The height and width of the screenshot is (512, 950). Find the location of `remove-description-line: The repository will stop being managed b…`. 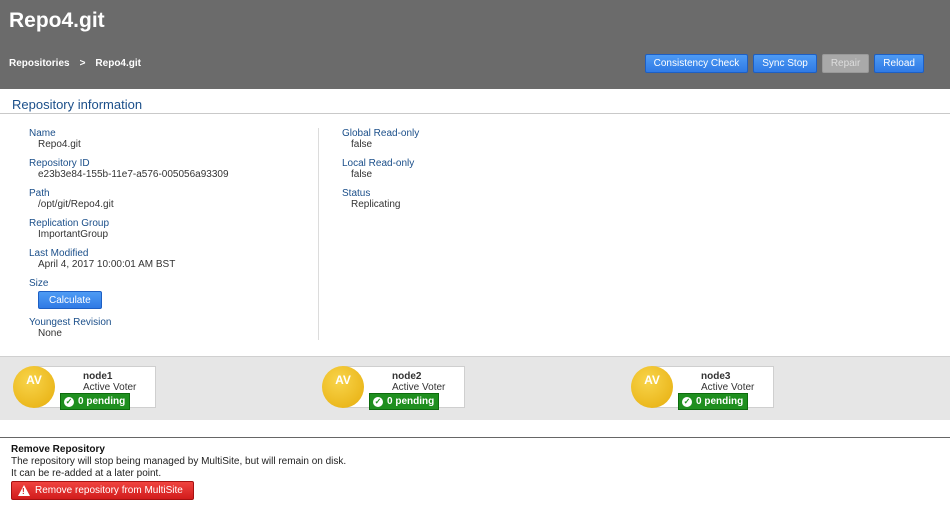

remove-description-line: The repository will stop being managed b… is located at coordinates (179, 461).